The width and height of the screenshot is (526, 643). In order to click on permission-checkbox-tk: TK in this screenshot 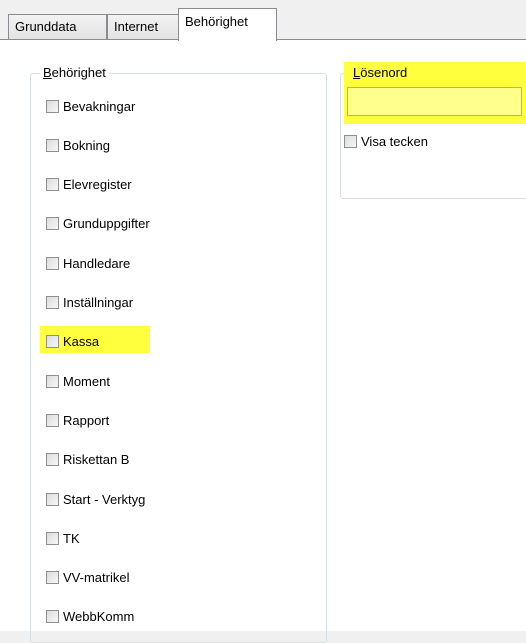, I will do `click(63, 538)`.